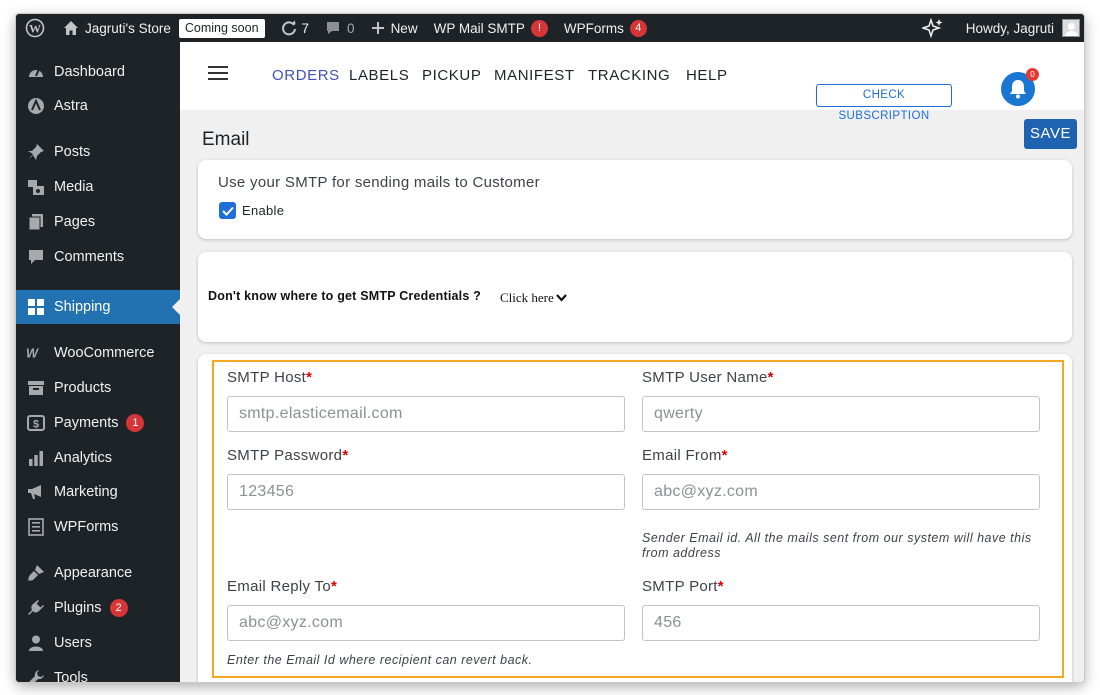  Describe the element at coordinates (98, 152) in the screenshot. I see `sidebar-item-posts: Posts` at that location.